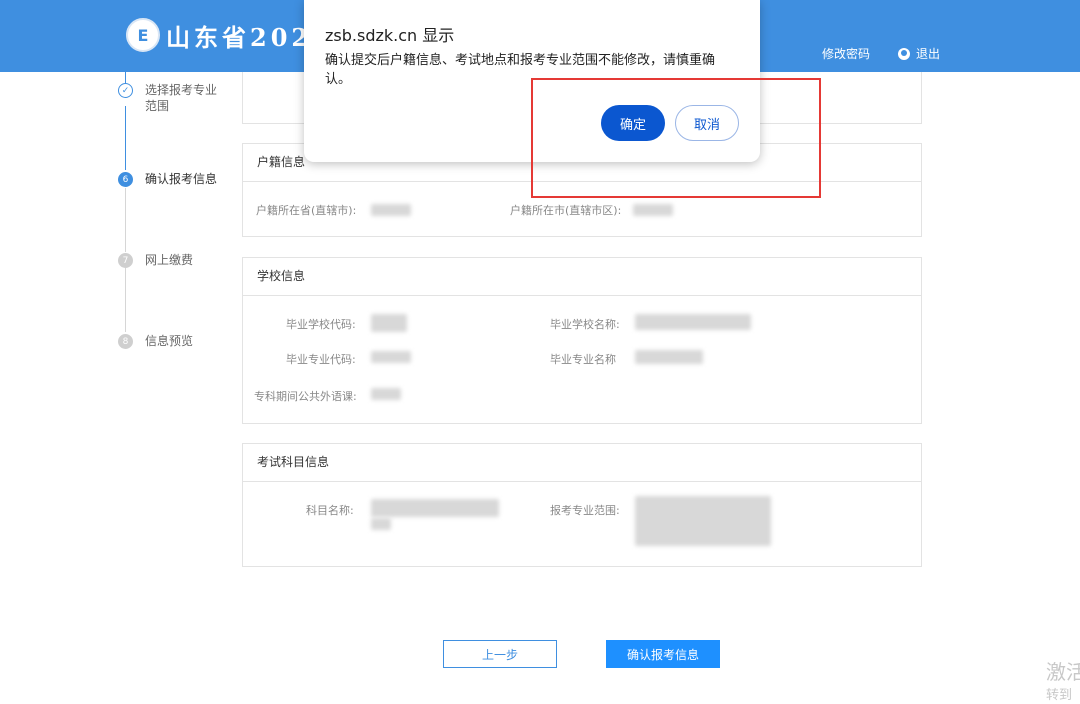 This screenshot has width=1080, height=704. What do you see at coordinates (500, 654) in the screenshot?
I see `previous-step-button: 上一步` at bounding box center [500, 654].